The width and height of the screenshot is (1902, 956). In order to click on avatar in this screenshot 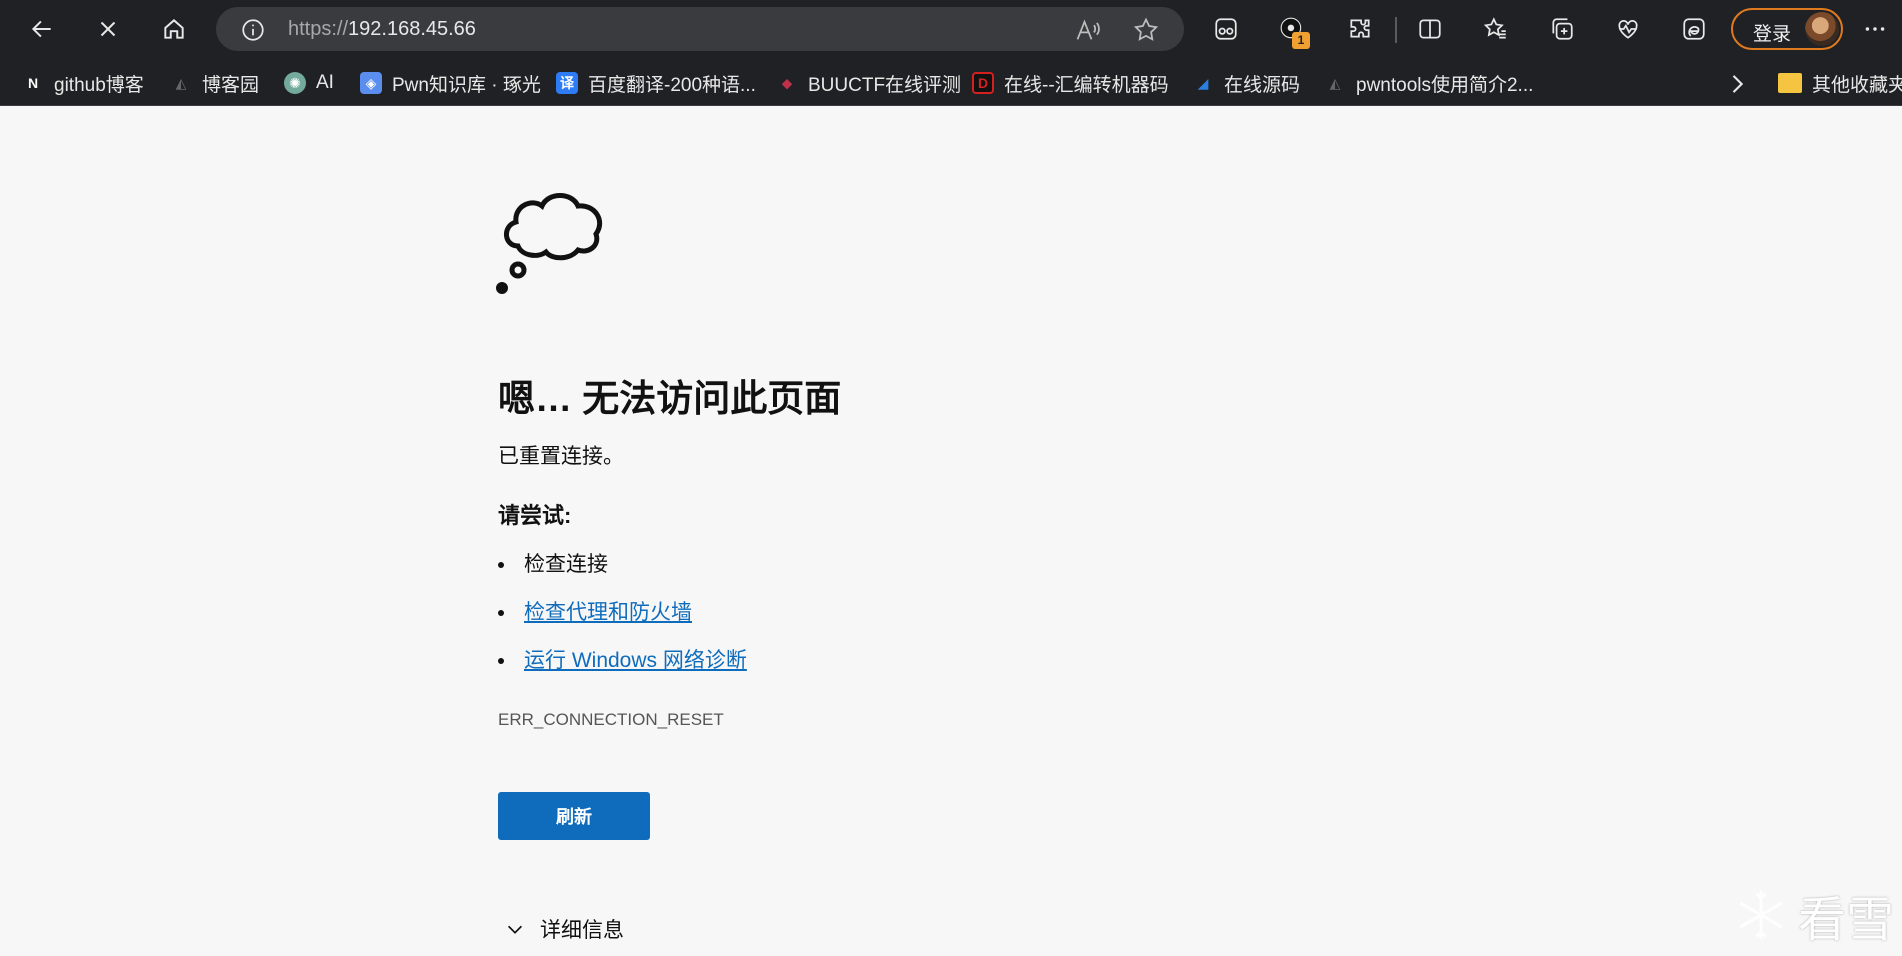, I will do `click(1822, 29)`.